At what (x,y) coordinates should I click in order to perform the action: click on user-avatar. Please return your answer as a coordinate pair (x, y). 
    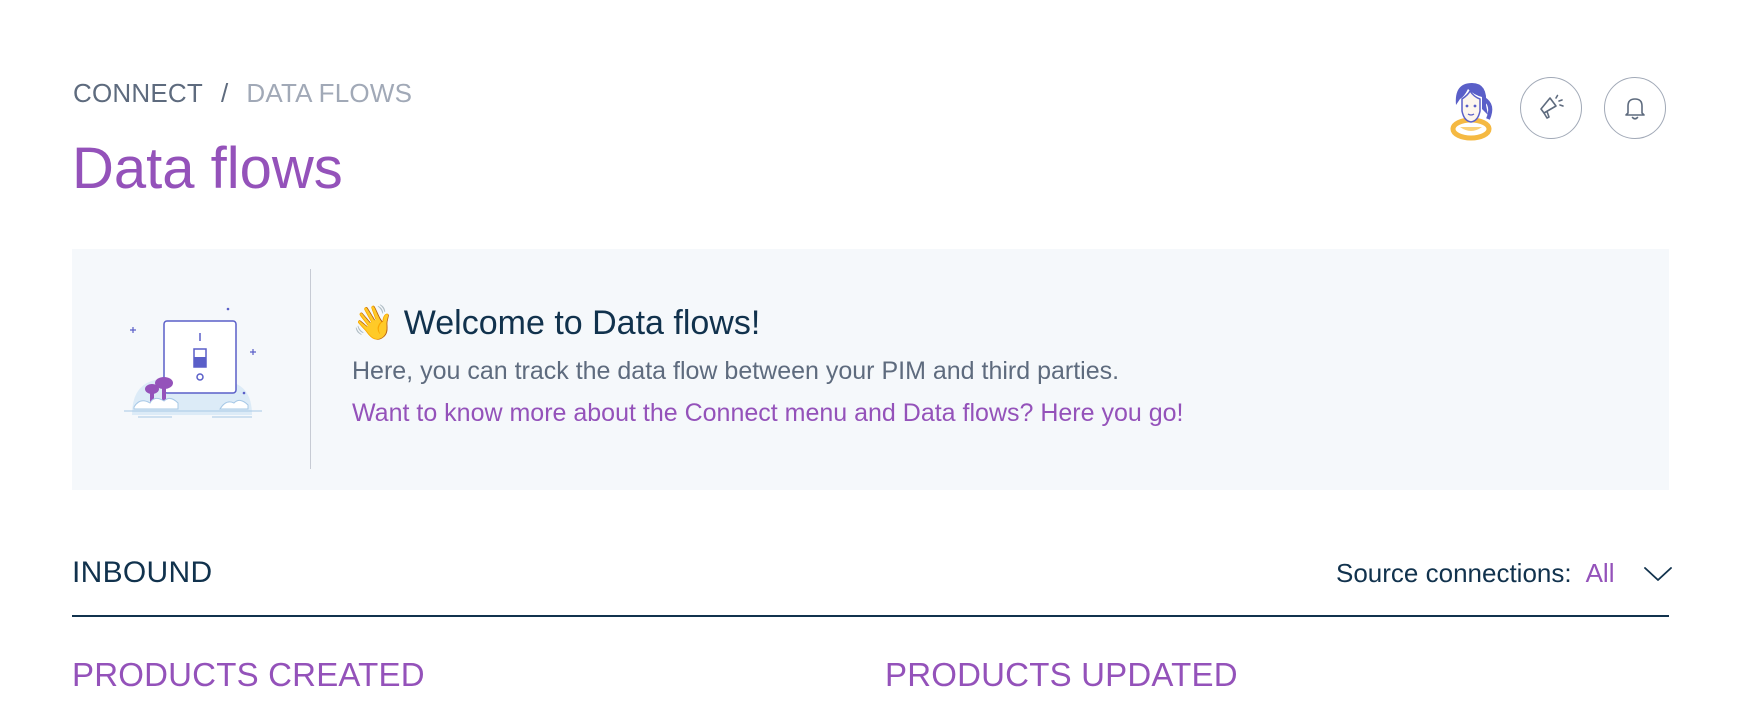
    Looking at the image, I should click on (1471, 108).